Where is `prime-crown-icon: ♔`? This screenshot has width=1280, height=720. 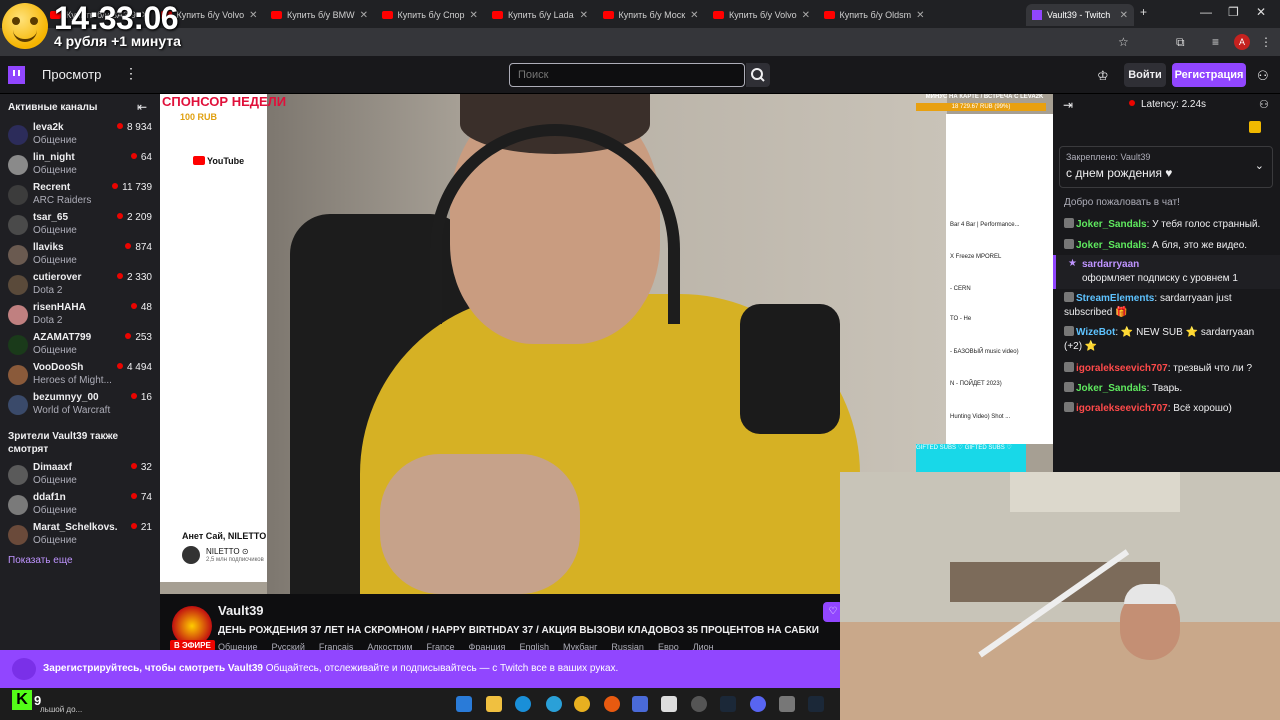 prime-crown-icon: ♔ is located at coordinates (1103, 76).